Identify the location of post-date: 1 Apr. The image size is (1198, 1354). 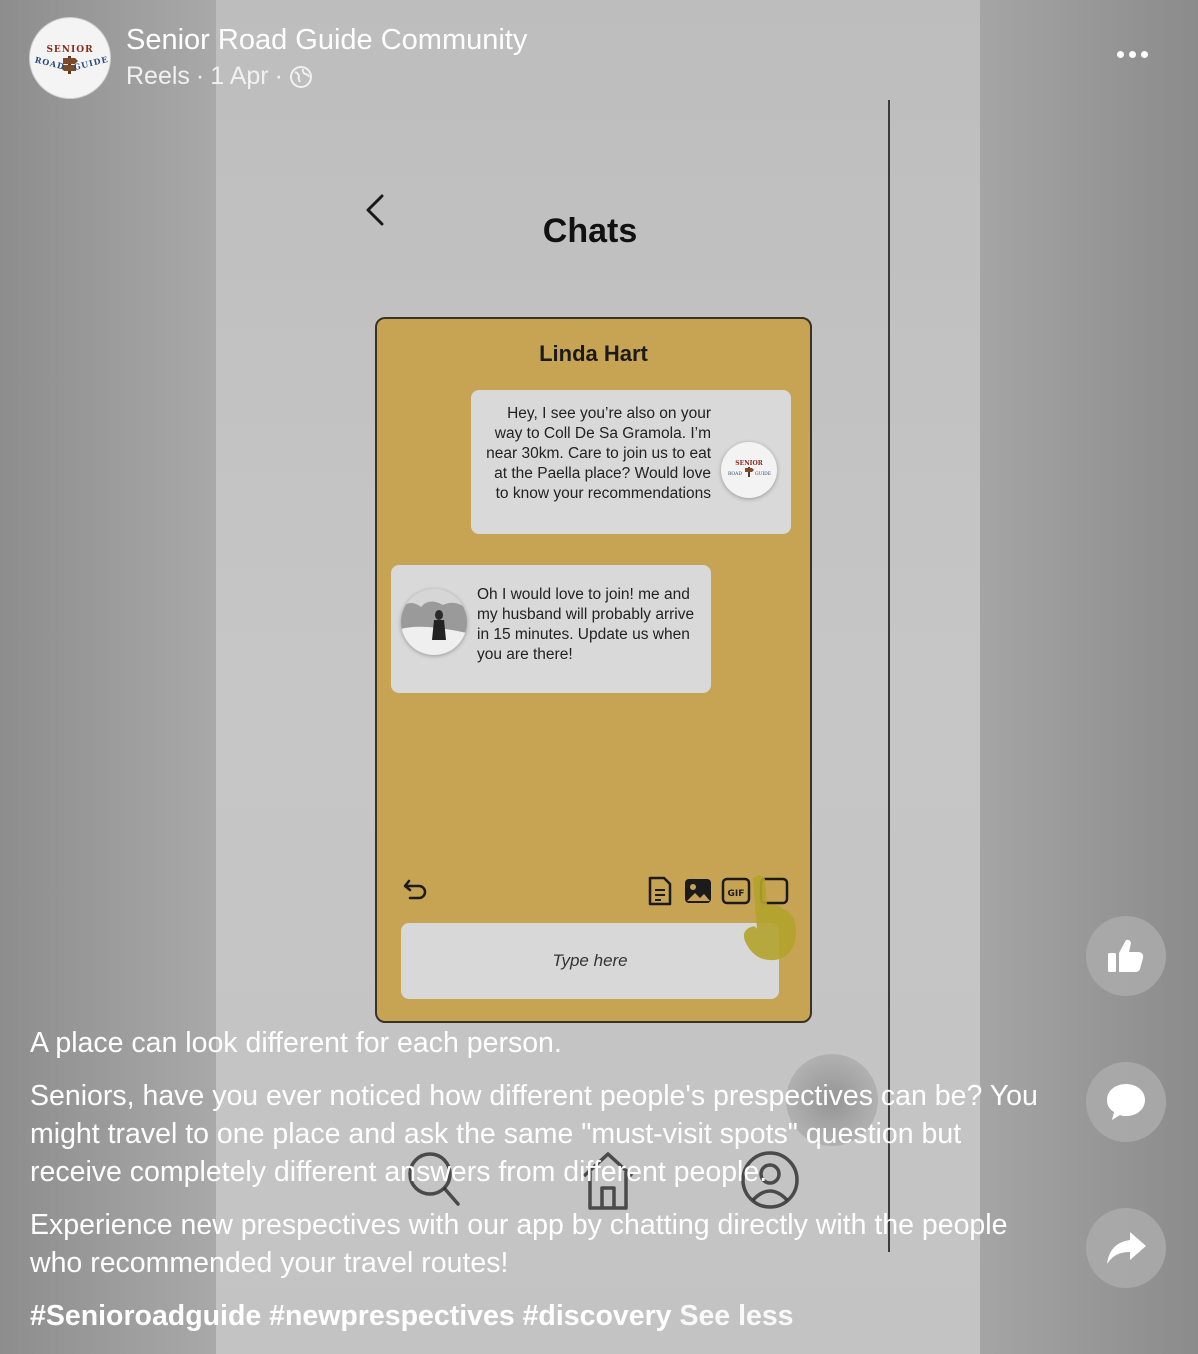
(239, 76).